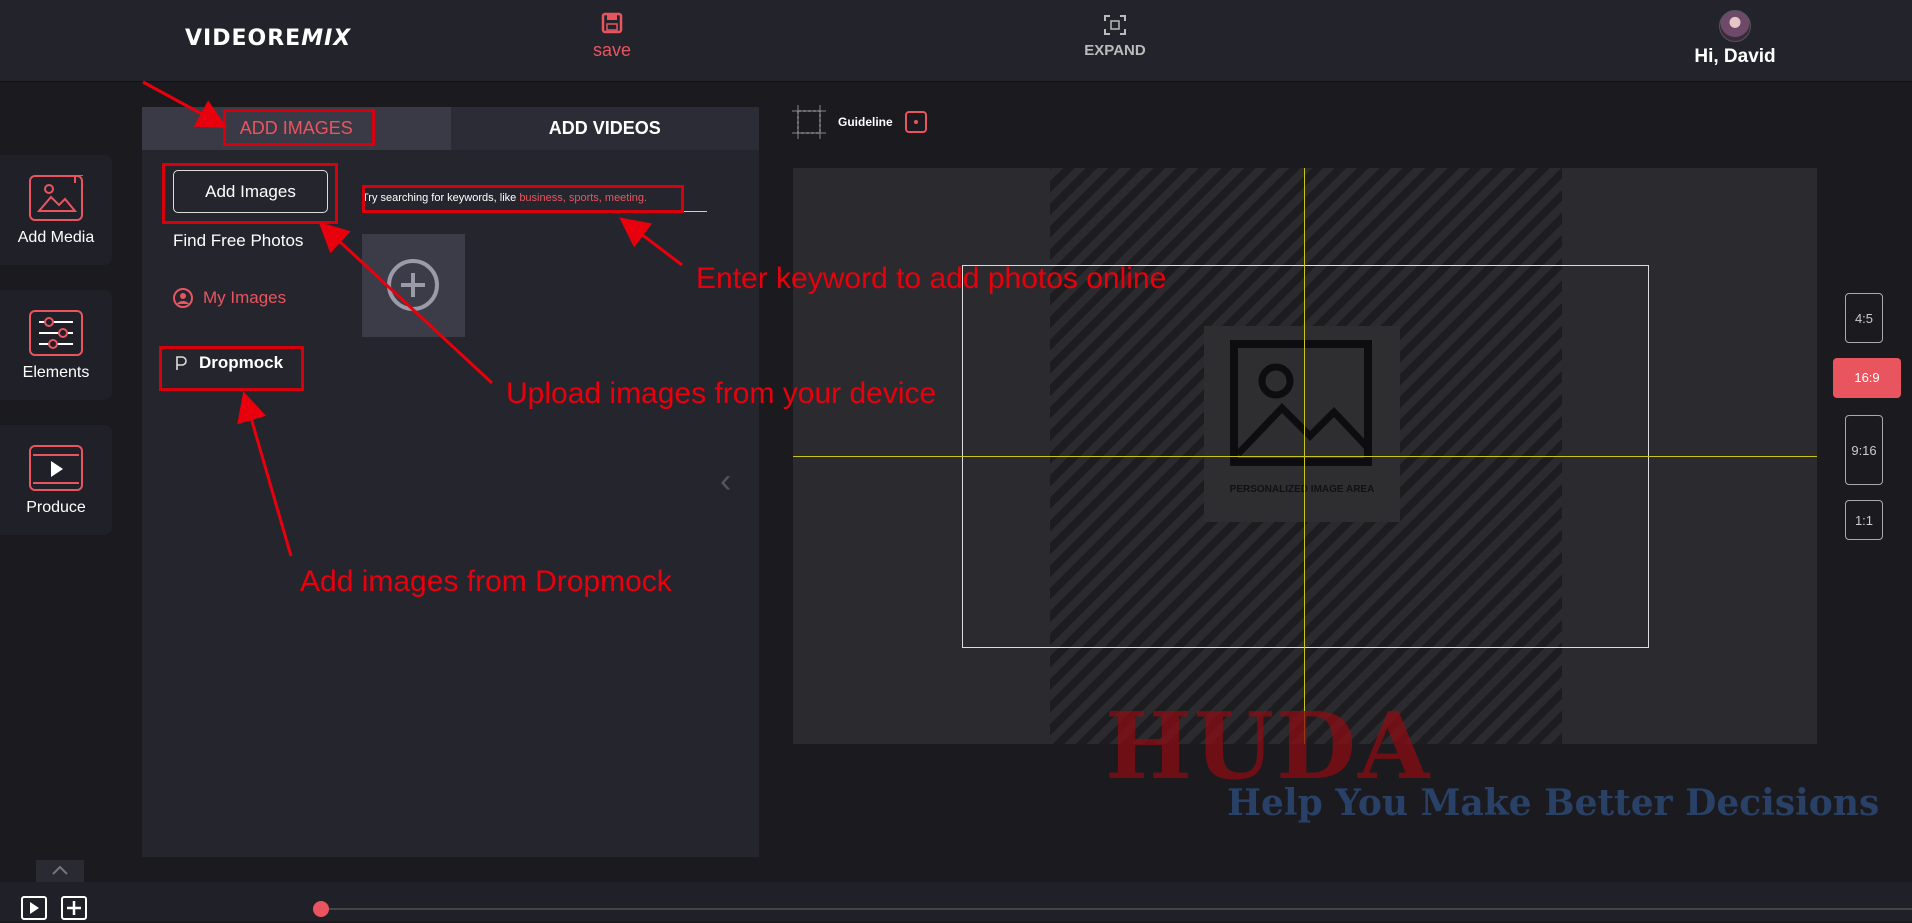 The image size is (1912, 923). Describe the element at coordinates (406, 303) in the screenshot. I see `arrow-to-upload` at that location.